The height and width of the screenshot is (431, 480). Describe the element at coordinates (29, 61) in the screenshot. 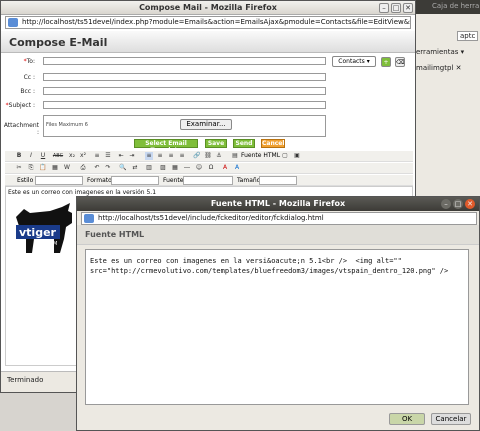

I see `to-label: *To:` at that location.